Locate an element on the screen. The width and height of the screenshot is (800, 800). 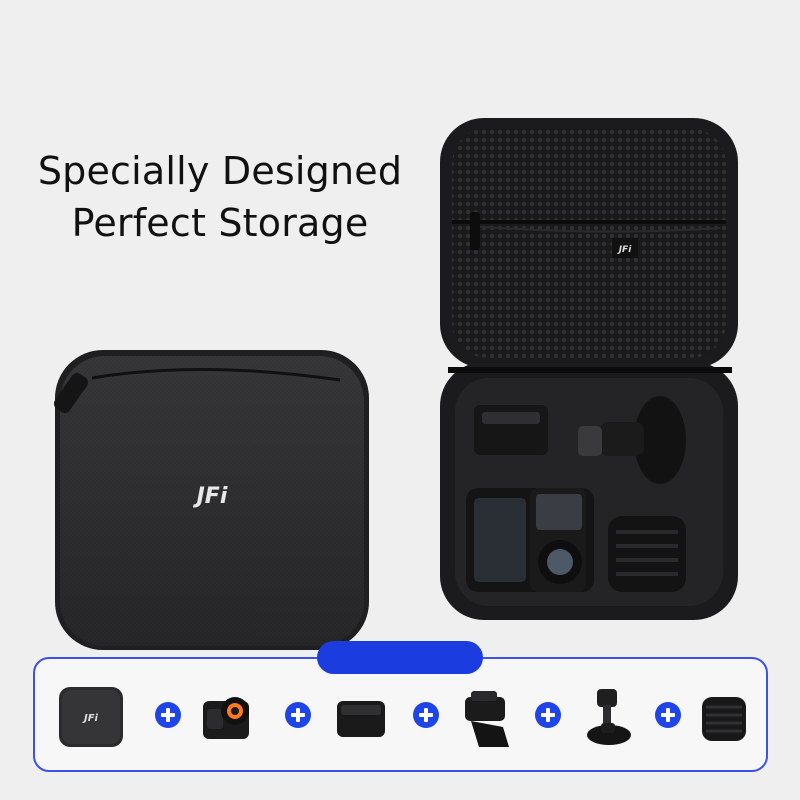
suction-cup-mount-icon is located at coordinates (608, 716).